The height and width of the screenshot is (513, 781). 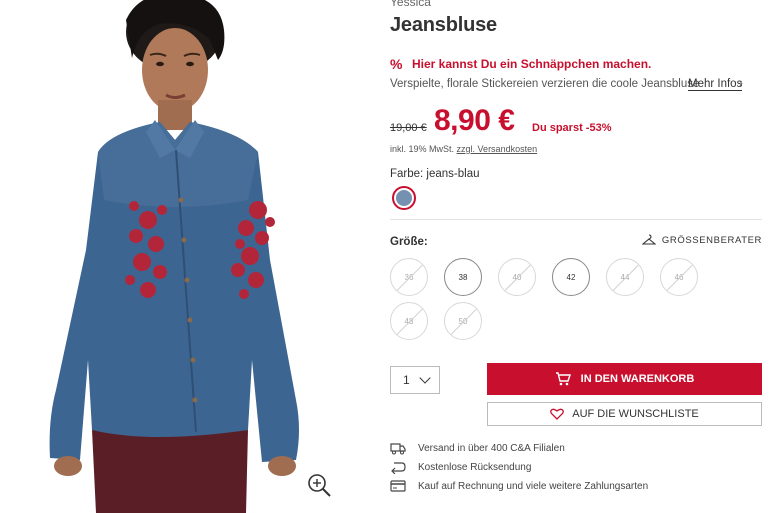 I want to click on wishlist-label: AUF DIE WUNSCHLISTE, so click(x=635, y=414).